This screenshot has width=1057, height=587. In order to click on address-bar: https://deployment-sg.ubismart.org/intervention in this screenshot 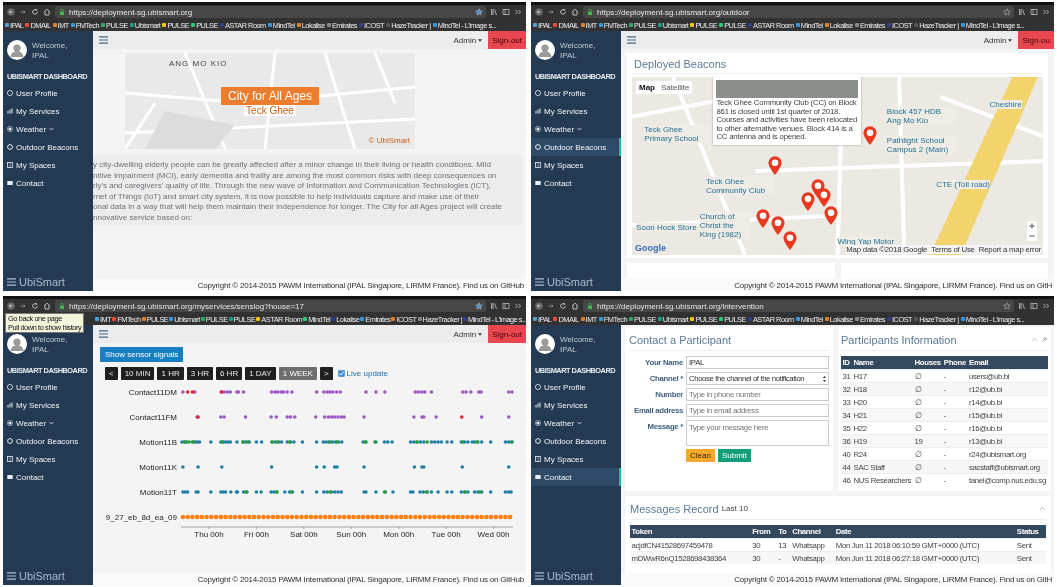, I will do `click(798, 306)`.